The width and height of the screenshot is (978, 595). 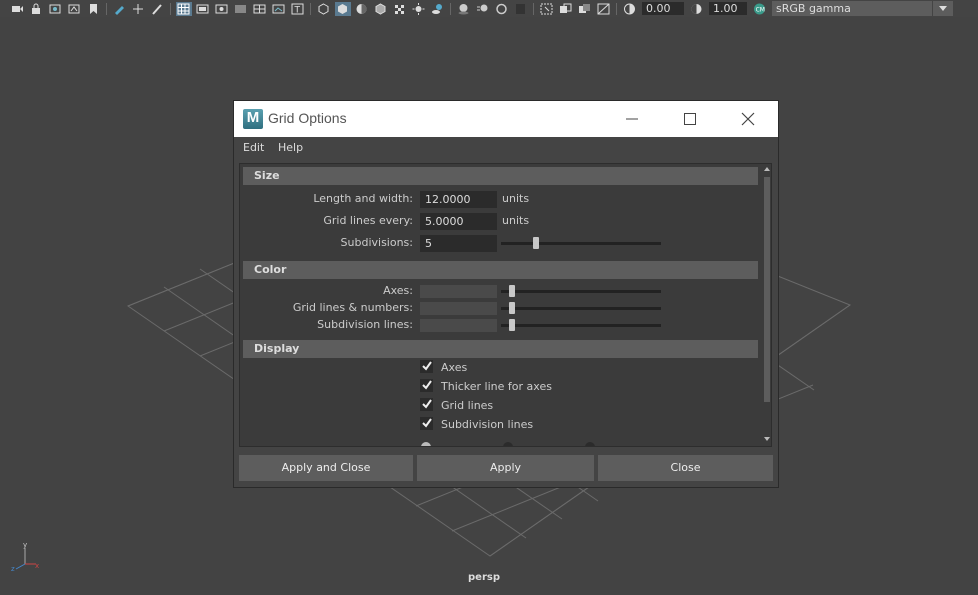 I want to click on gridlines-color-slider-handle, so click(x=512, y=308).